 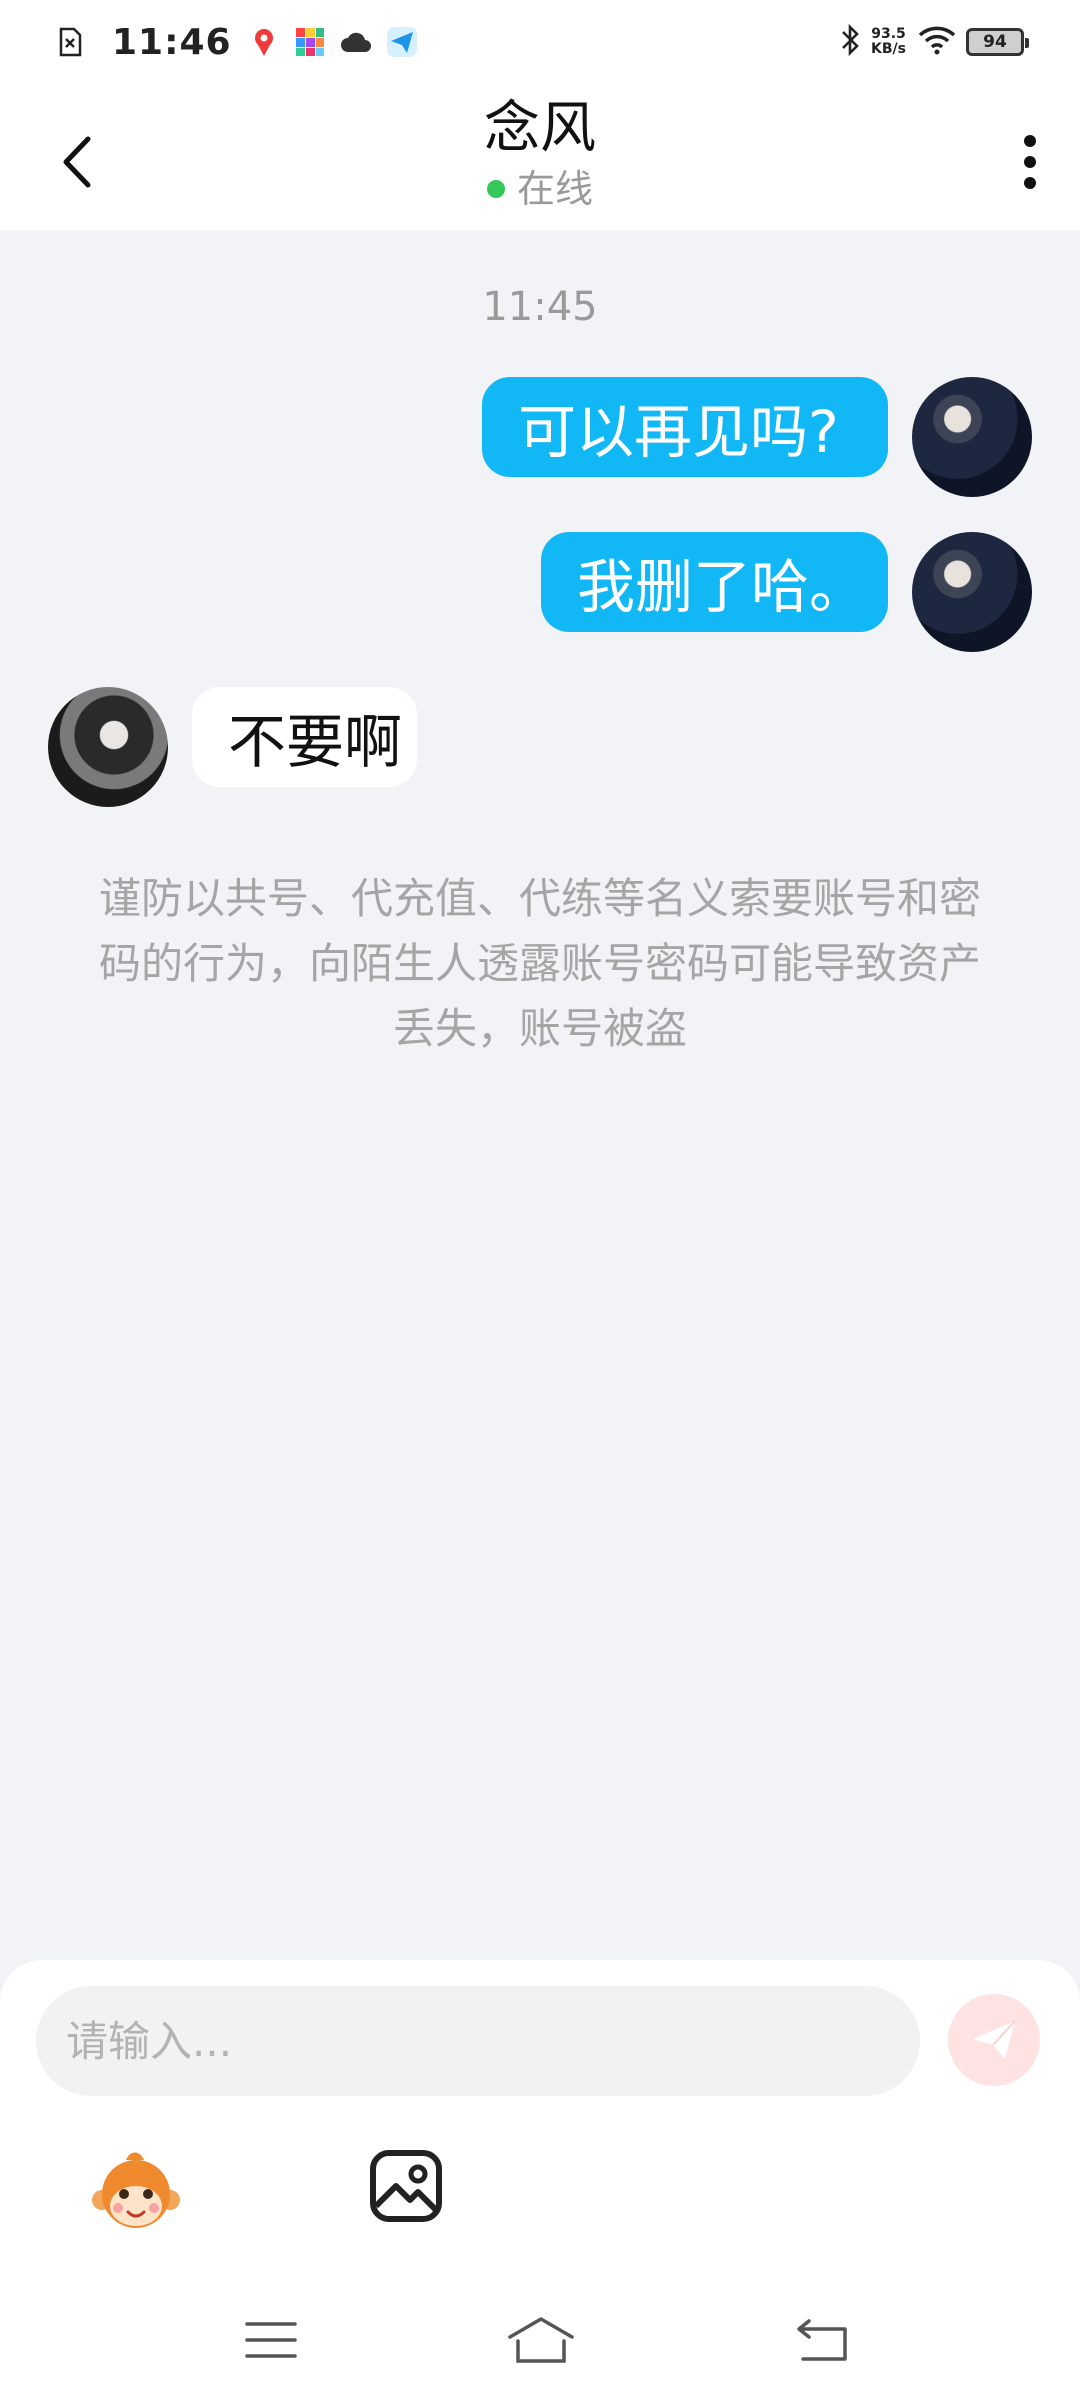 I want to click on system-nav-bar, so click(x=540, y=2340).